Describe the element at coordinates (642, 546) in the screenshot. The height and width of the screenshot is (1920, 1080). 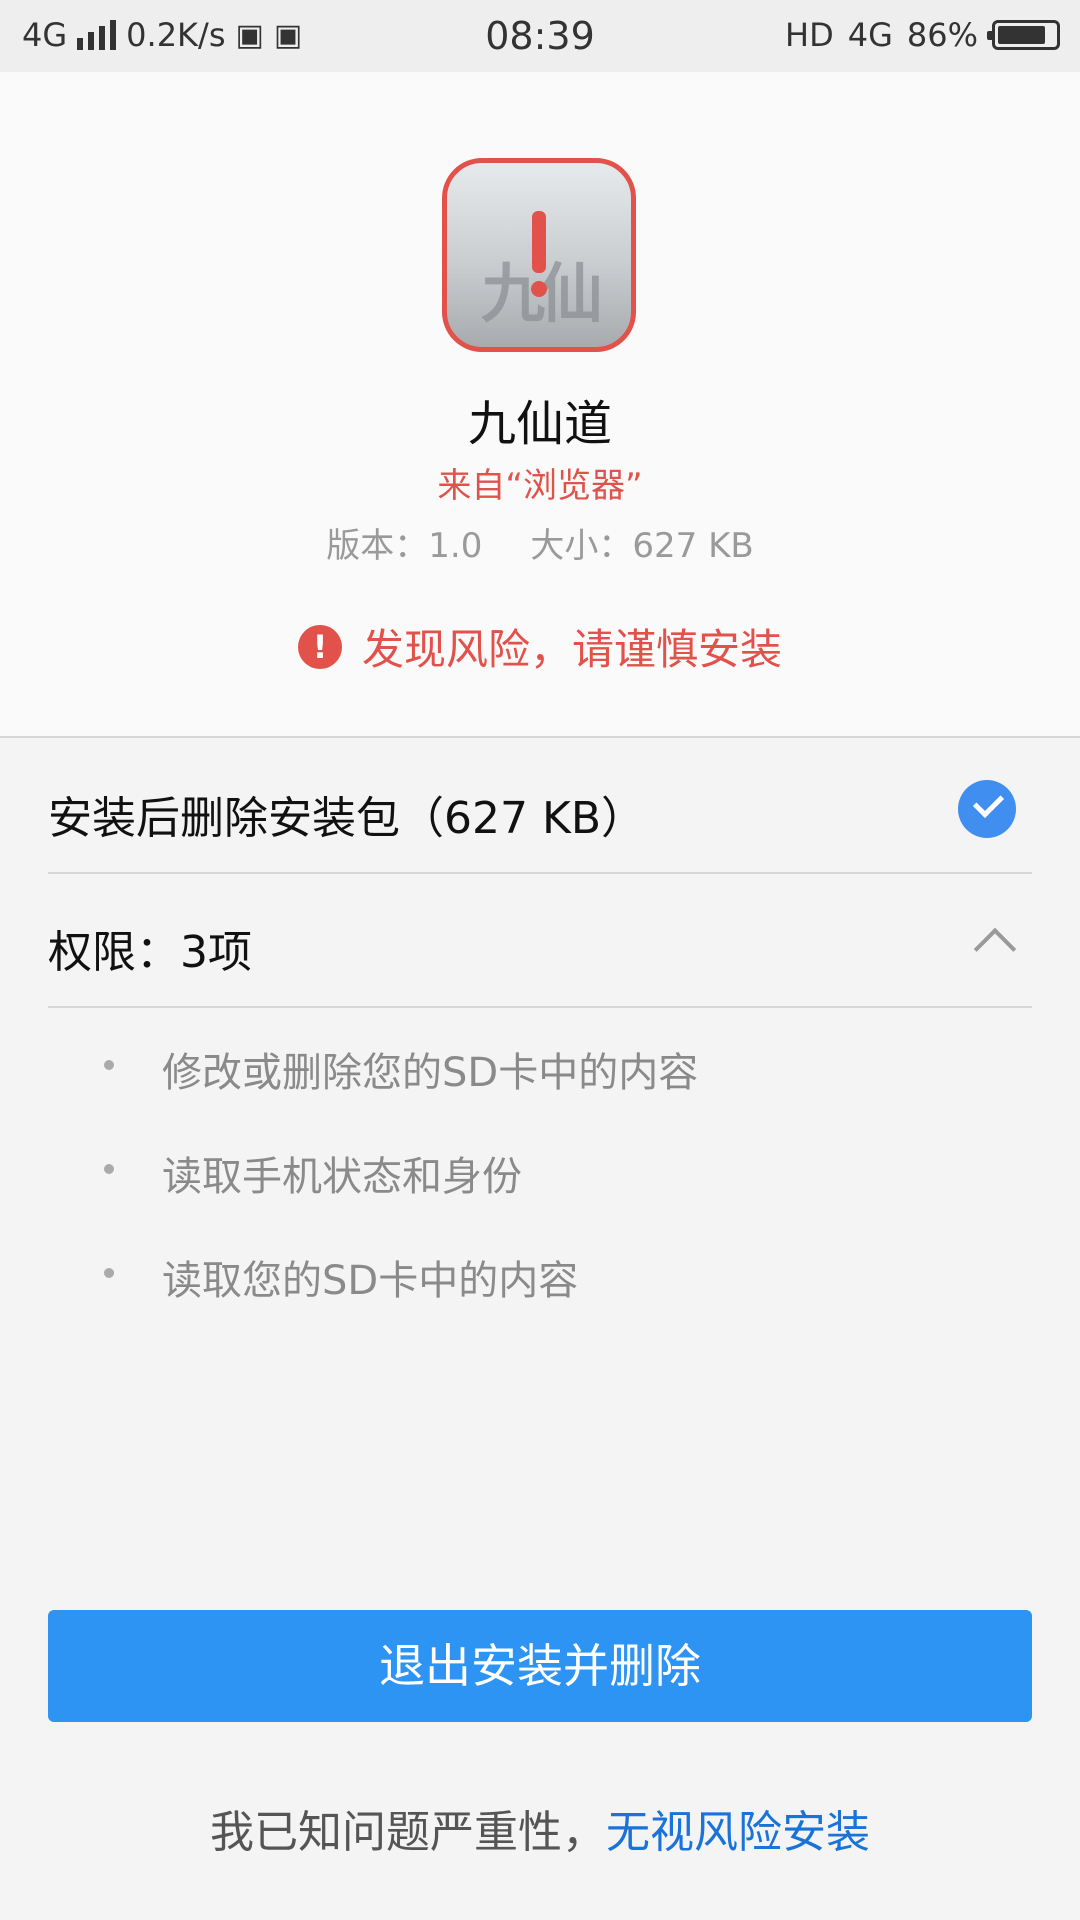
I see `app-size: 大小：627 KB` at that location.